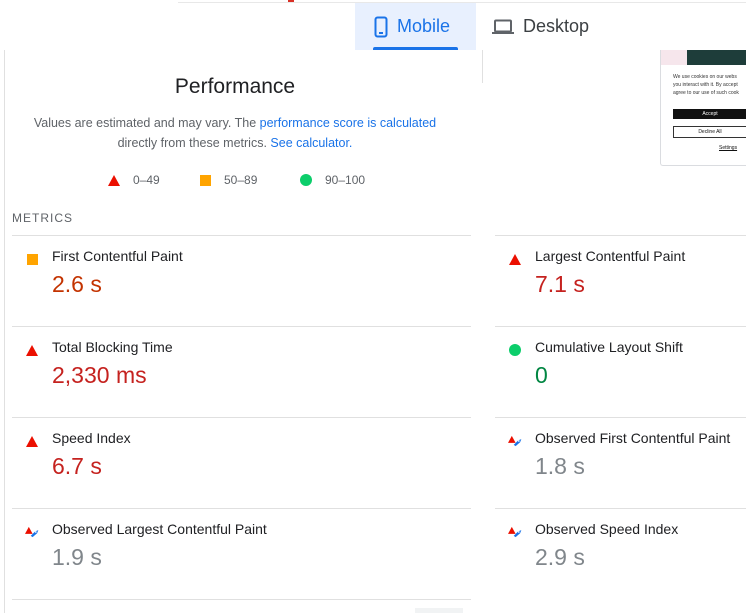 Image resolution: width=746 pixels, height=613 pixels. Describe the element at coordinates (610, 256) in the screenshot. I see `metric-title: Largest Contentful Paint` at that location.